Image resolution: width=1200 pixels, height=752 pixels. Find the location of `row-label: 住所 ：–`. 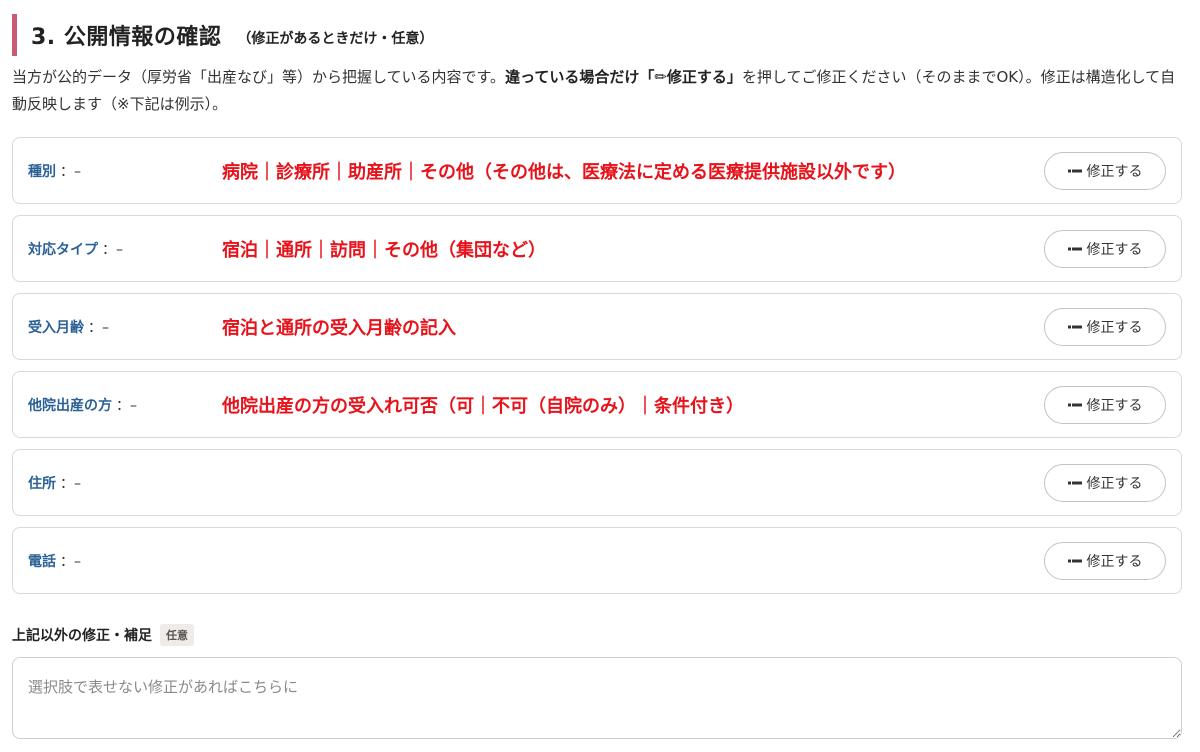

row-label: 住所 ：– is located at coordinates (54, 483).